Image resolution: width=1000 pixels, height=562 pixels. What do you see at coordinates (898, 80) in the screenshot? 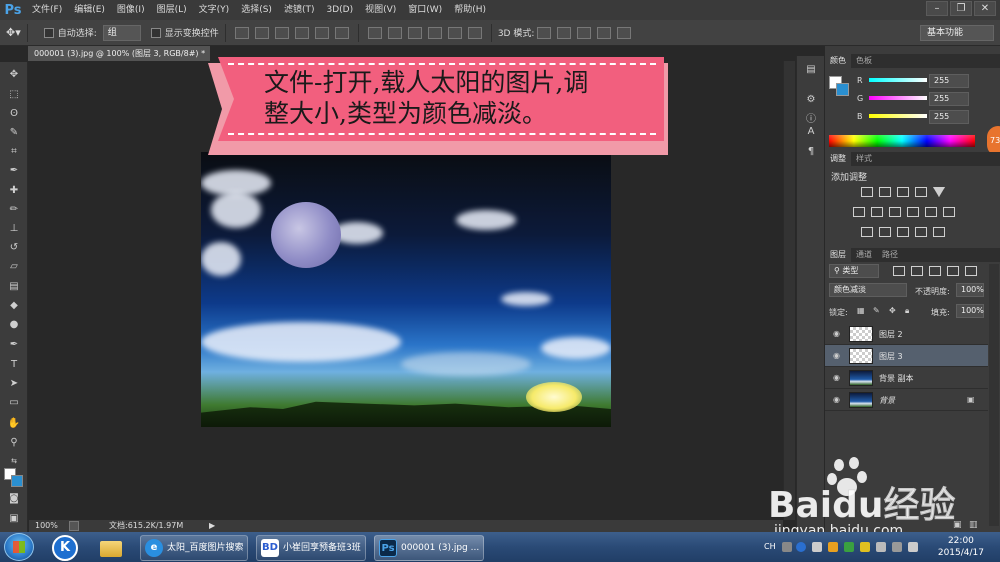
I see `r-slider` at bounding box center [898, 80].